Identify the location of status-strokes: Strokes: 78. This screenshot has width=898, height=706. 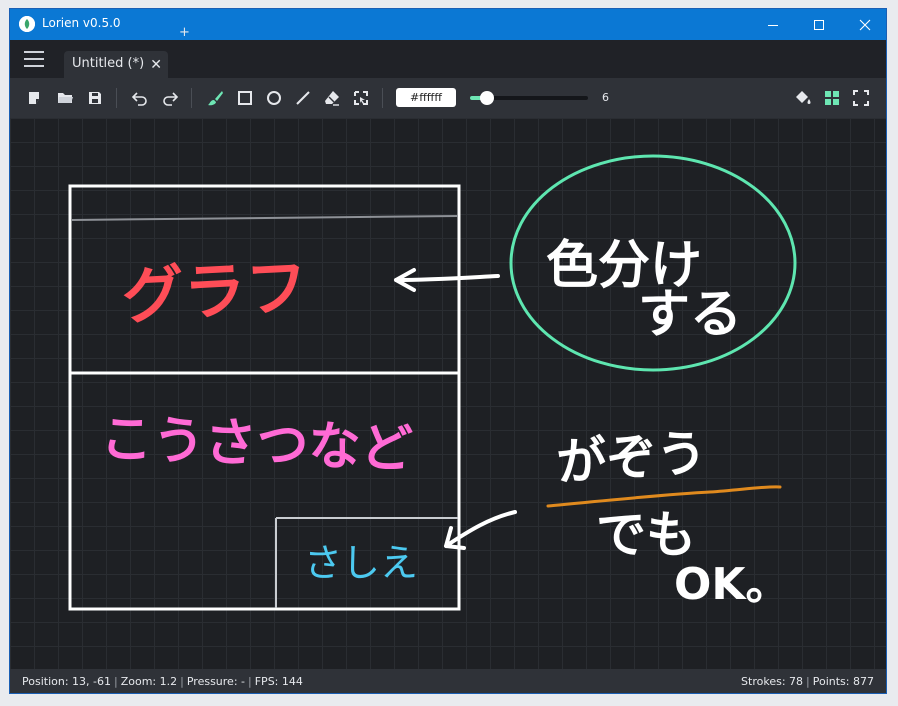
(772, 681).